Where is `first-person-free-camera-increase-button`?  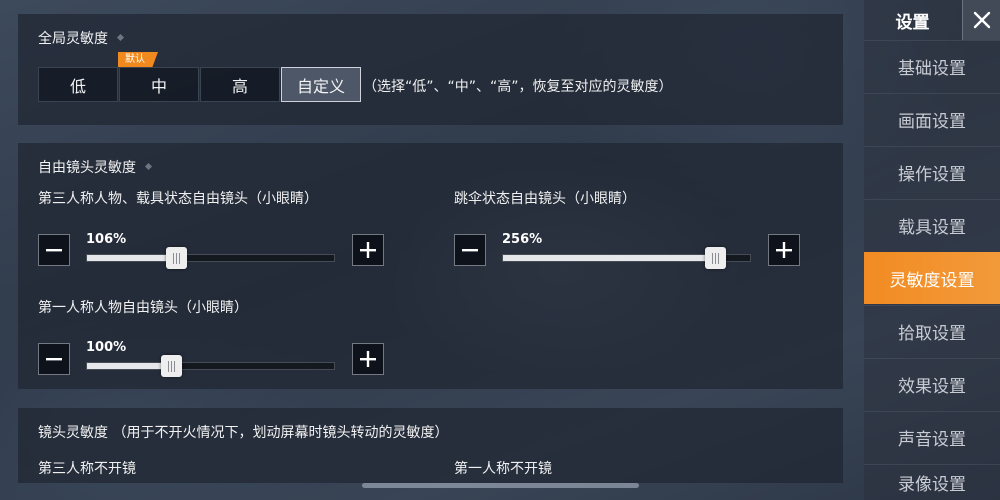
first-person-free-camera-increase-button is located at coordinates (368, 359).